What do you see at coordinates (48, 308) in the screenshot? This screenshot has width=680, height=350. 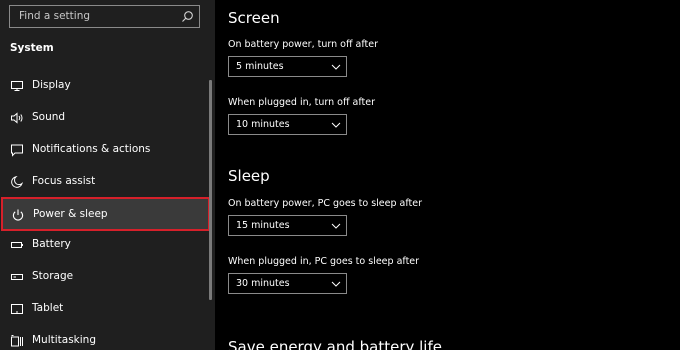 I see `sidebar-item-label: Tablet` at bounding box center [48, 308].